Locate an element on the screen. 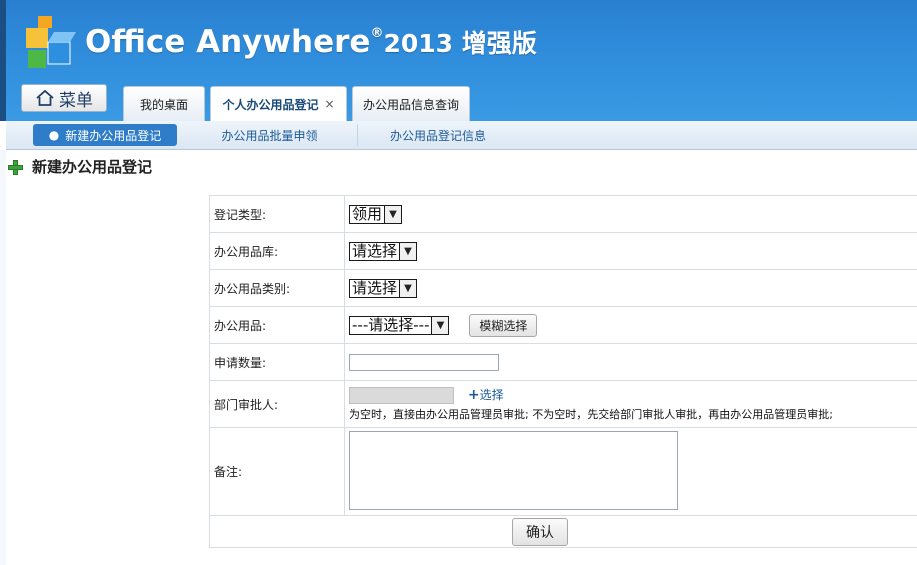 The width and height of the screenshot is (917, 565). category-select: 请选择 ▼ is located at coordinates (383, 288).